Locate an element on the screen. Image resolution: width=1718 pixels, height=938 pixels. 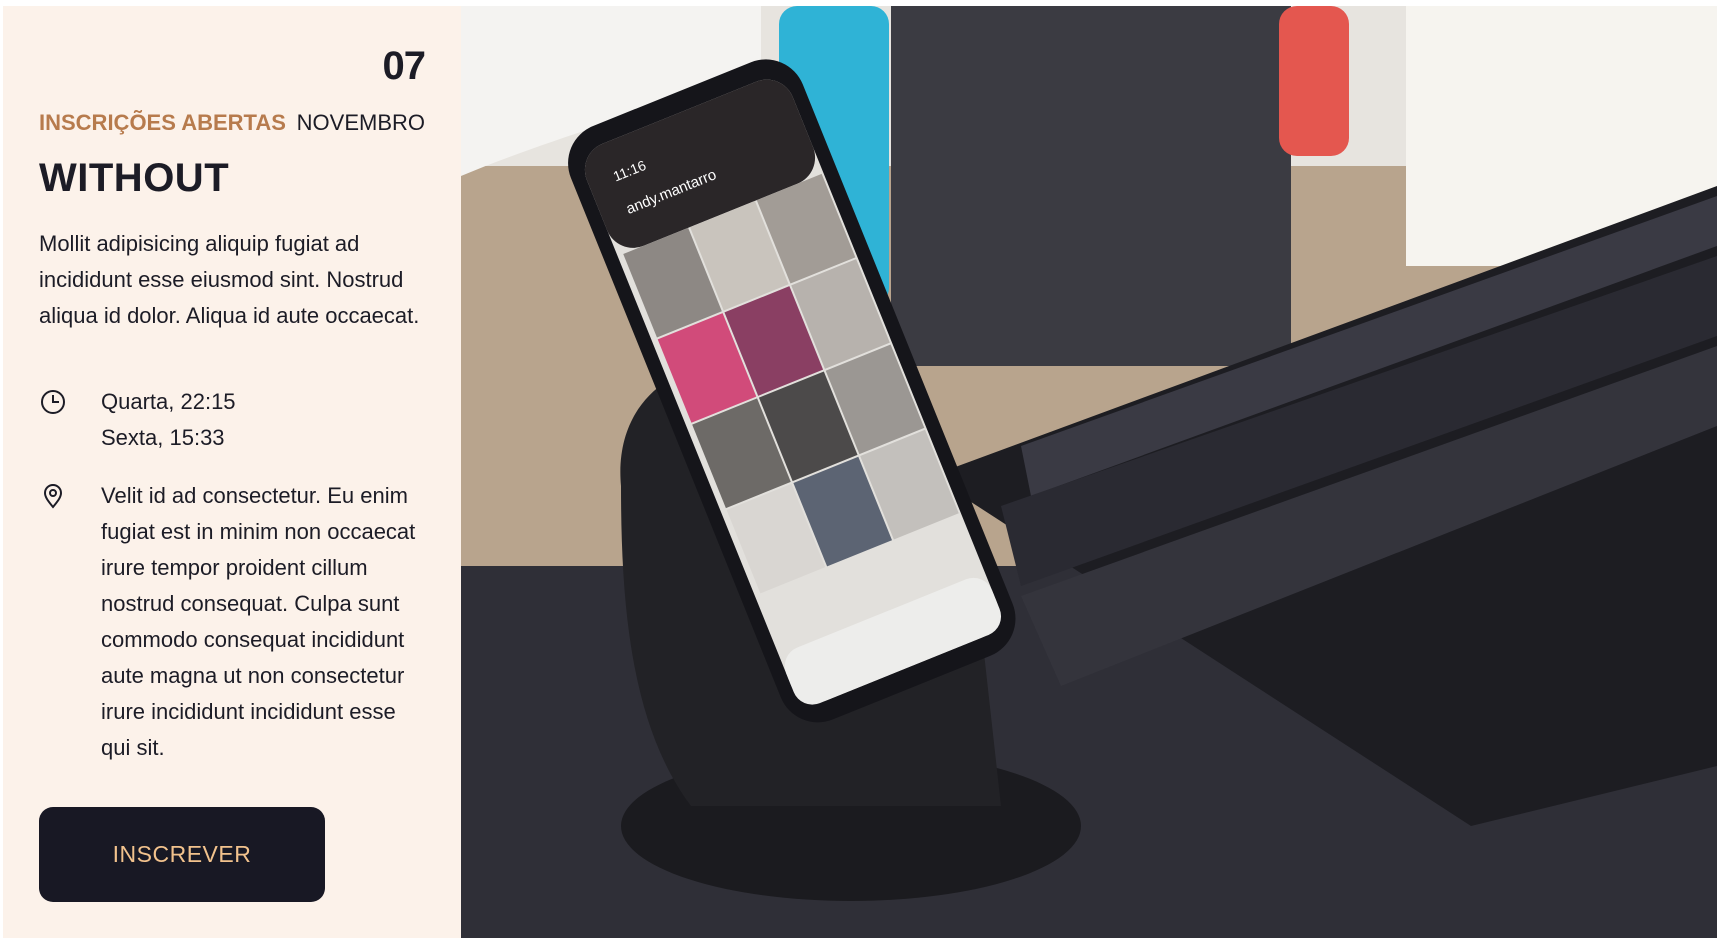
subscribe-button: INSCREVER is located at coordinates (182, 854).